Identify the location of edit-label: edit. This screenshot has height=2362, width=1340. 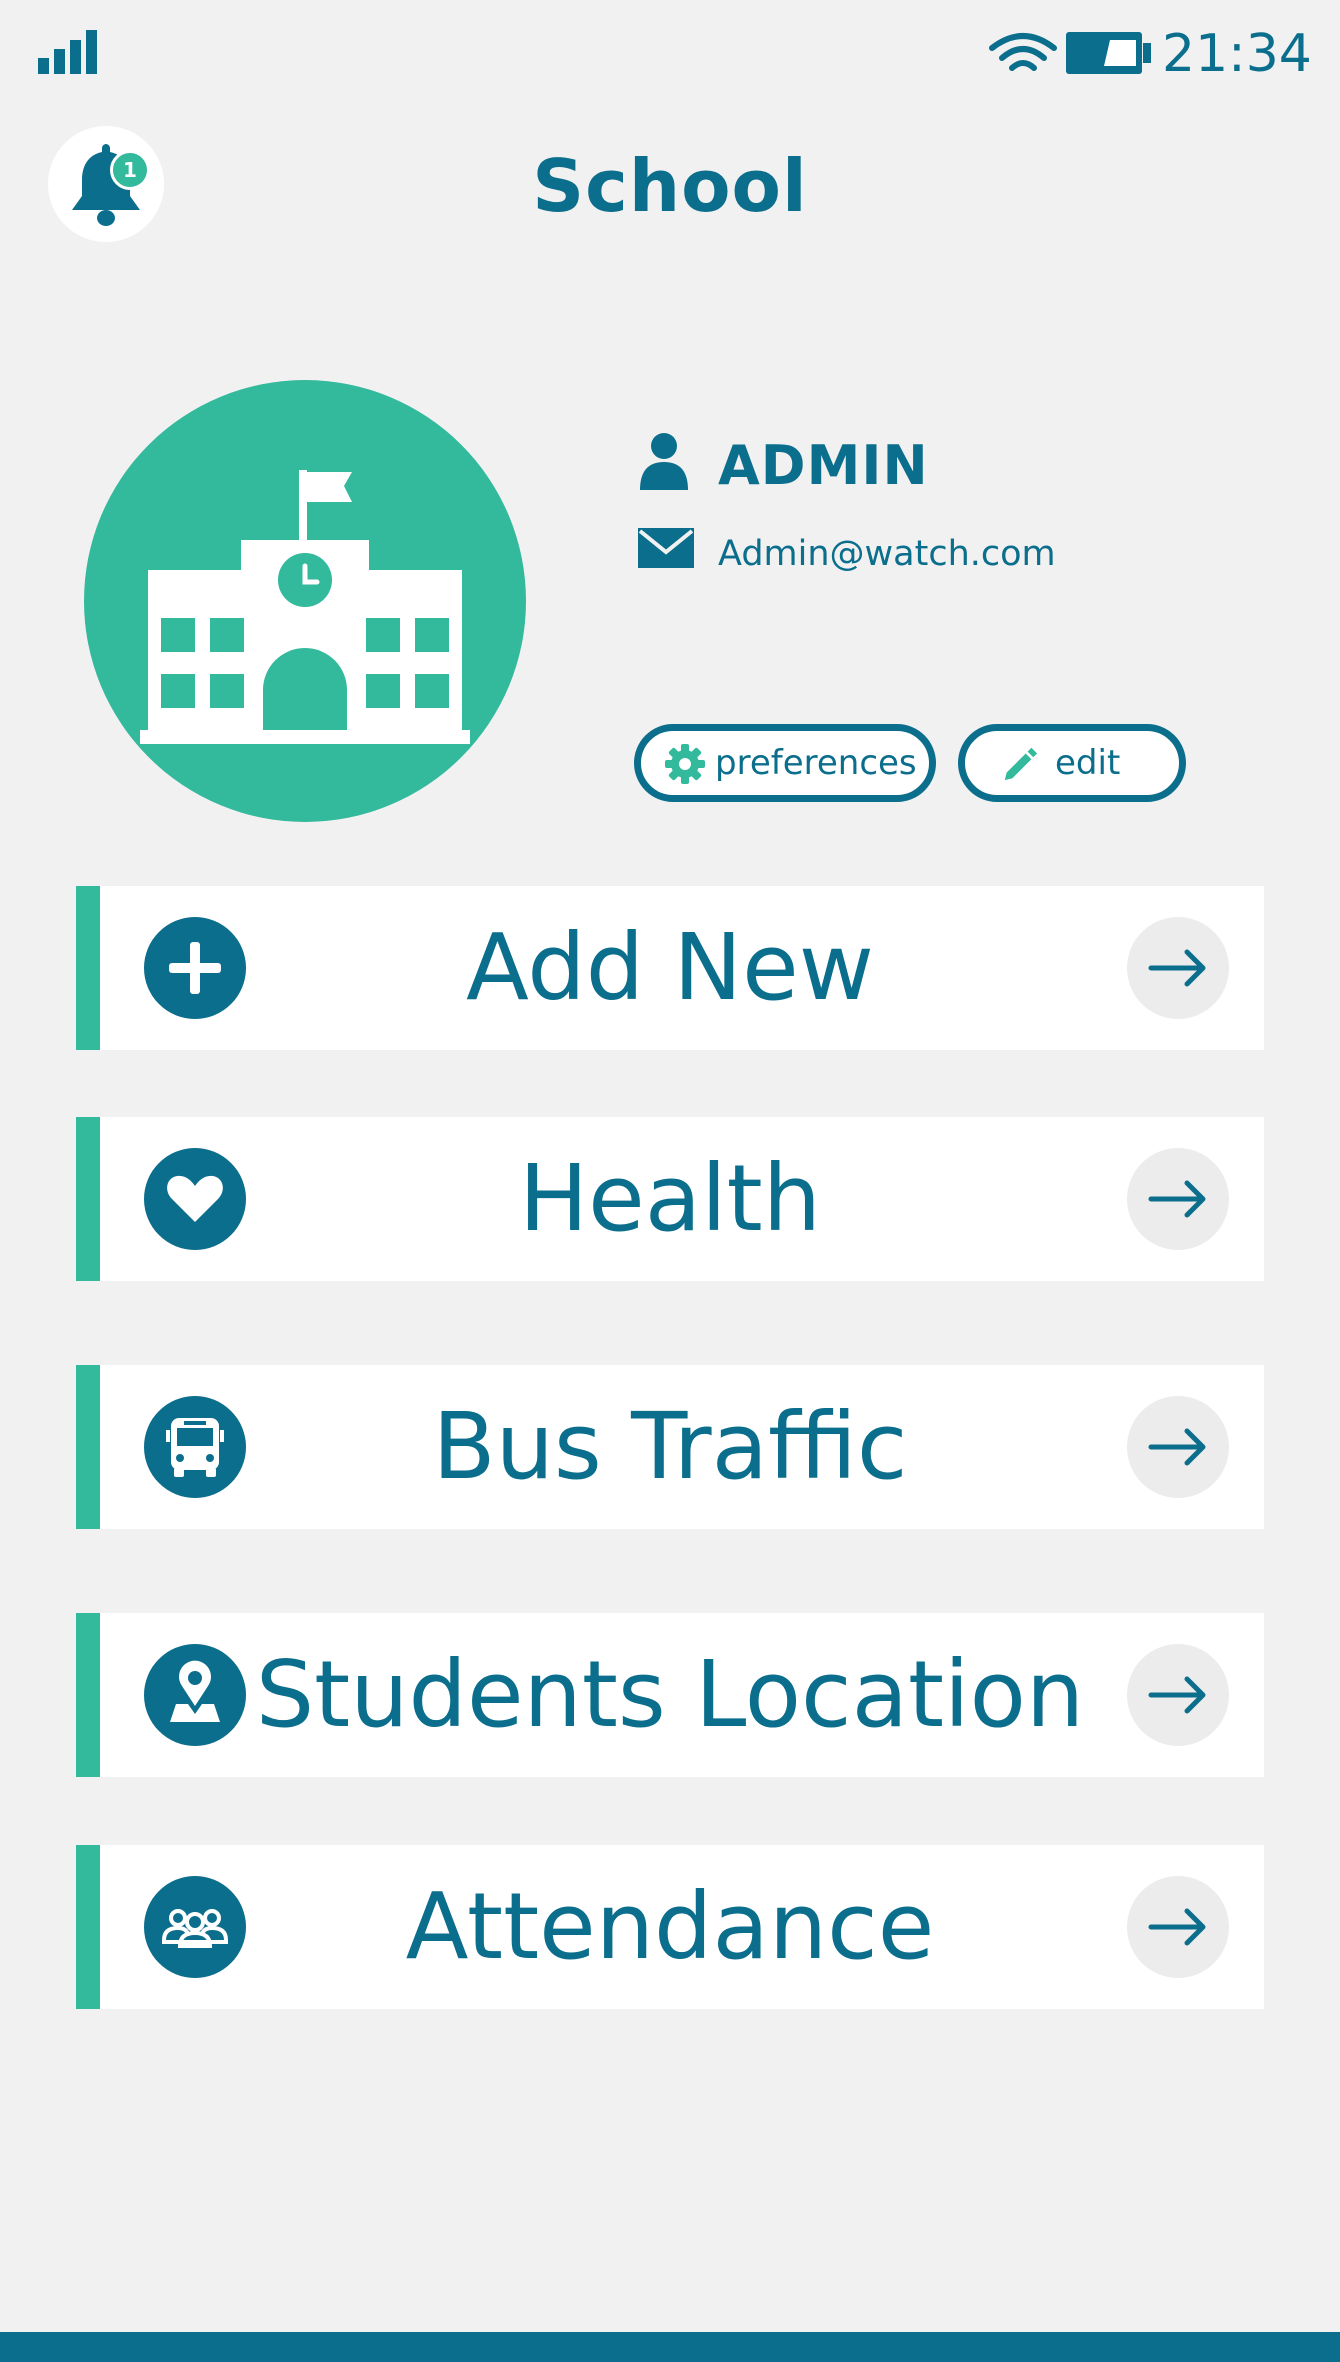
(1088, 763).